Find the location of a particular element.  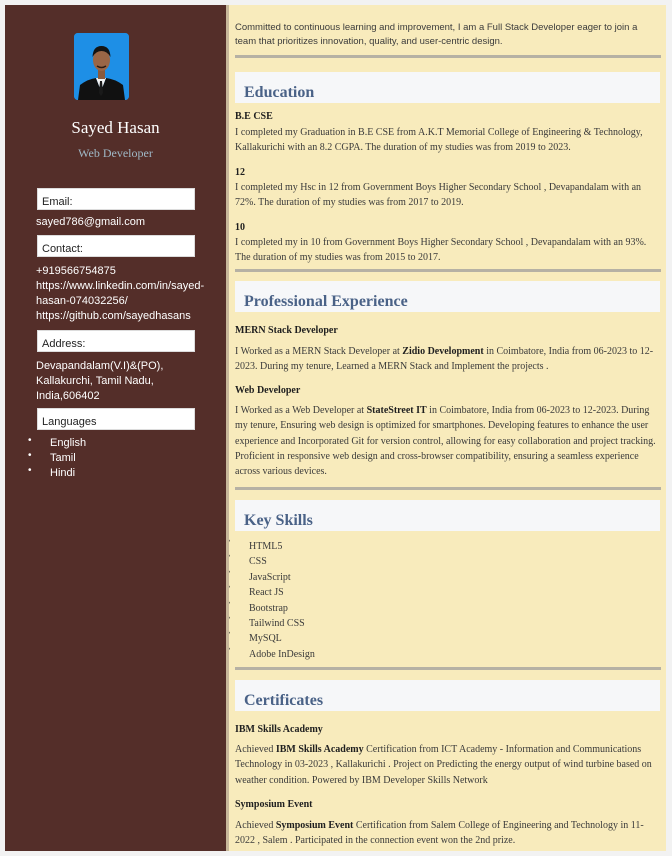

education-title: B.E CSE is located at coordinates (254, 116).